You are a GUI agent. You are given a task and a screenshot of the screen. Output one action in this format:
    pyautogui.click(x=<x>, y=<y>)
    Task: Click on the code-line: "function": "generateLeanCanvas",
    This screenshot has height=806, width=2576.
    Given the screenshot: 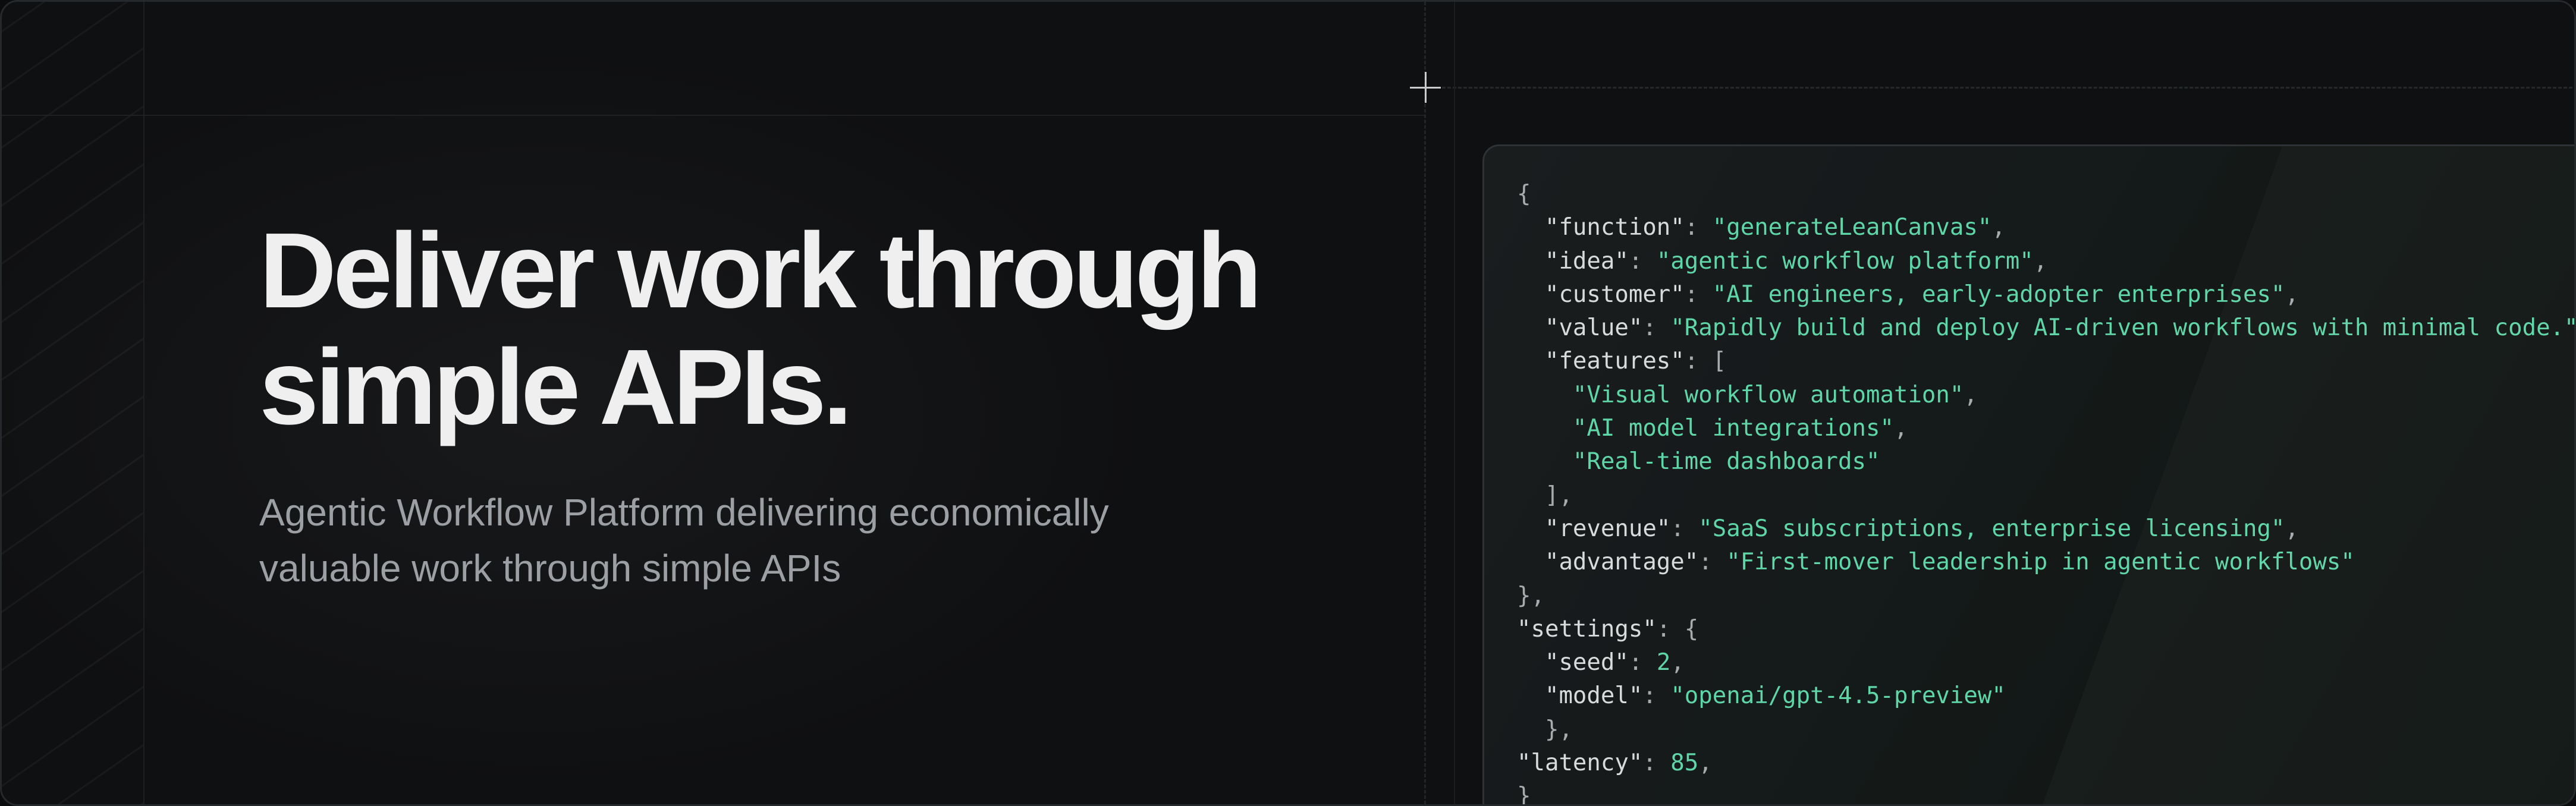 What is the action you would take?
    pyautogui.click(x=2045, y=227)
    